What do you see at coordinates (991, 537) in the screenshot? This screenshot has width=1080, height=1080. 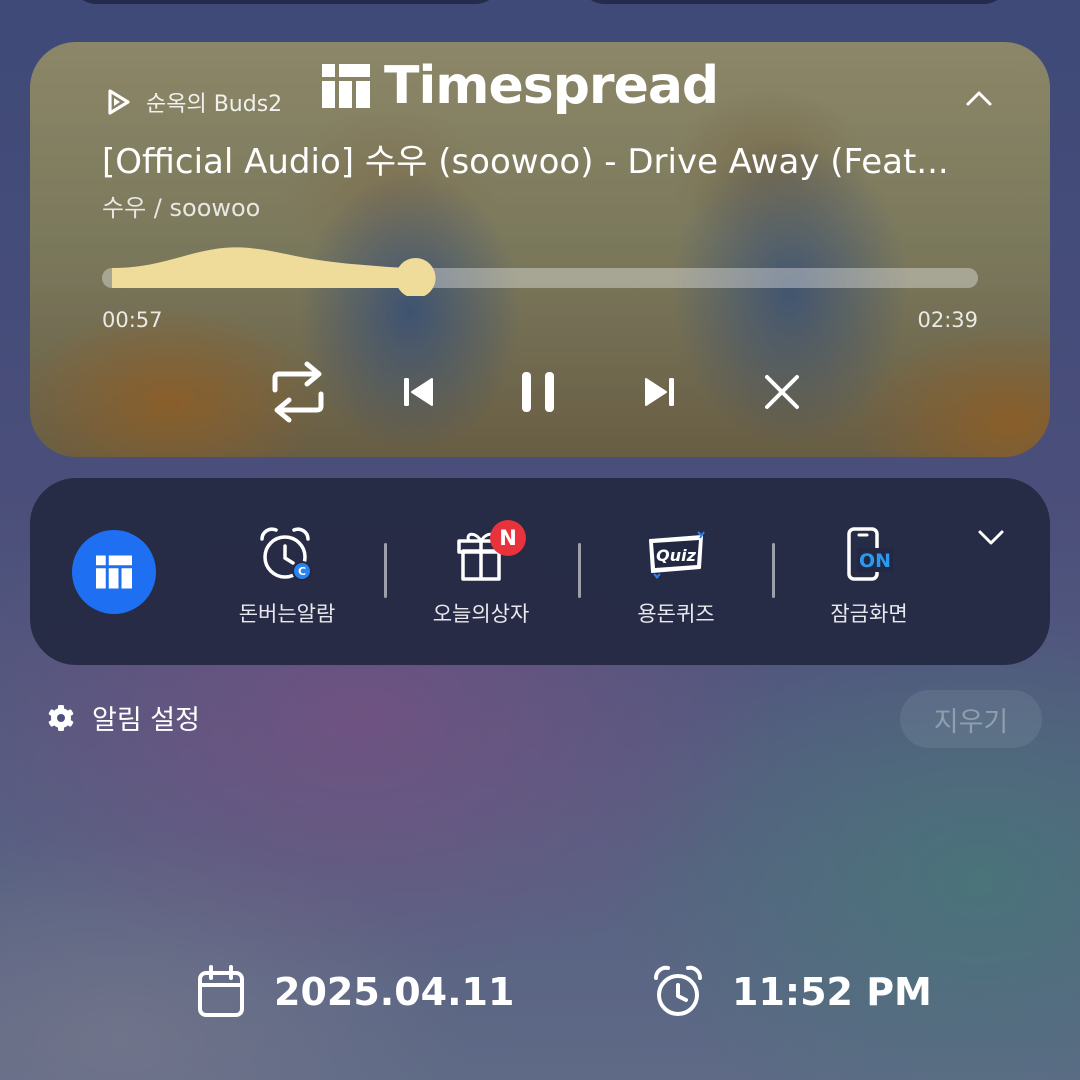 I see `chevron-down-icon` at bounding box center [991, 537].